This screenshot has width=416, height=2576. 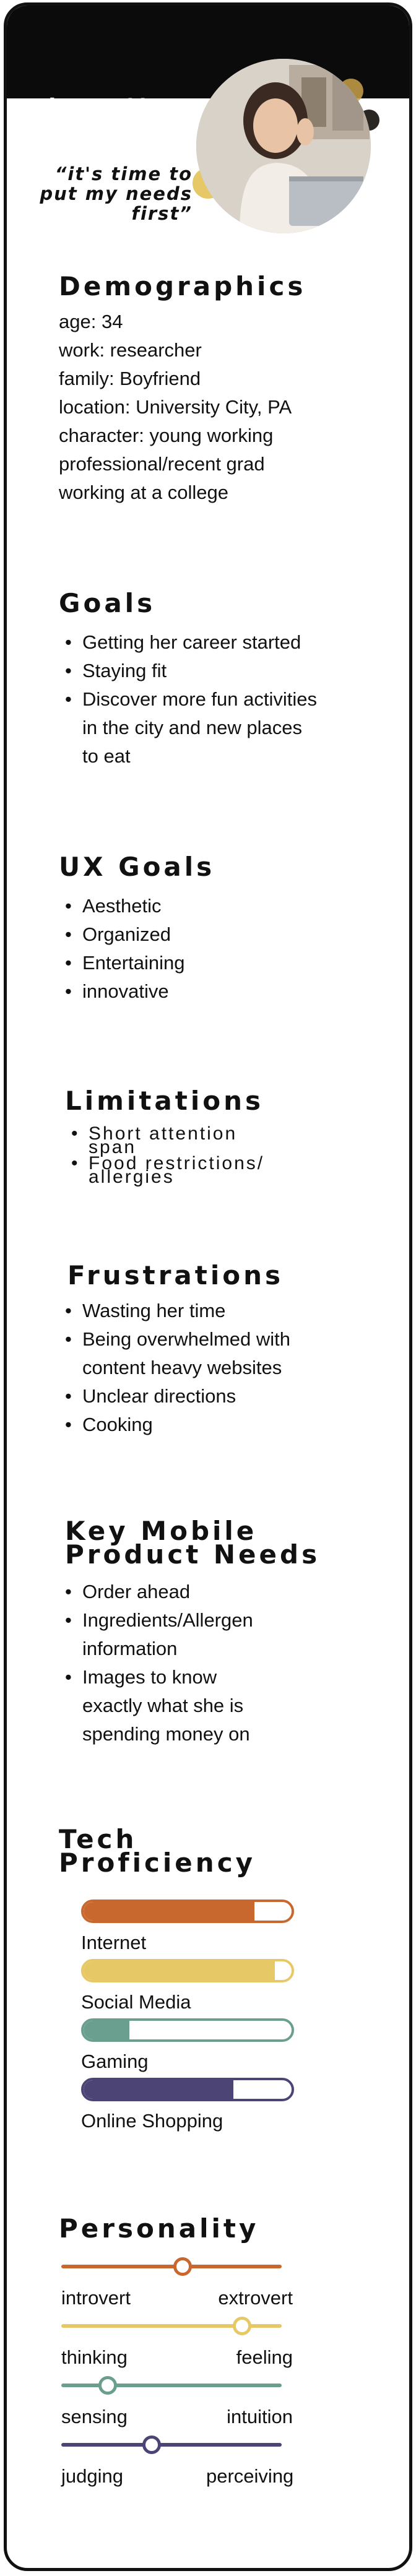 What do you see at coordinates (154, 1310) in the screenshot?
I see `list-item-text: Wasting her time` at bounding box center [154, 1310].